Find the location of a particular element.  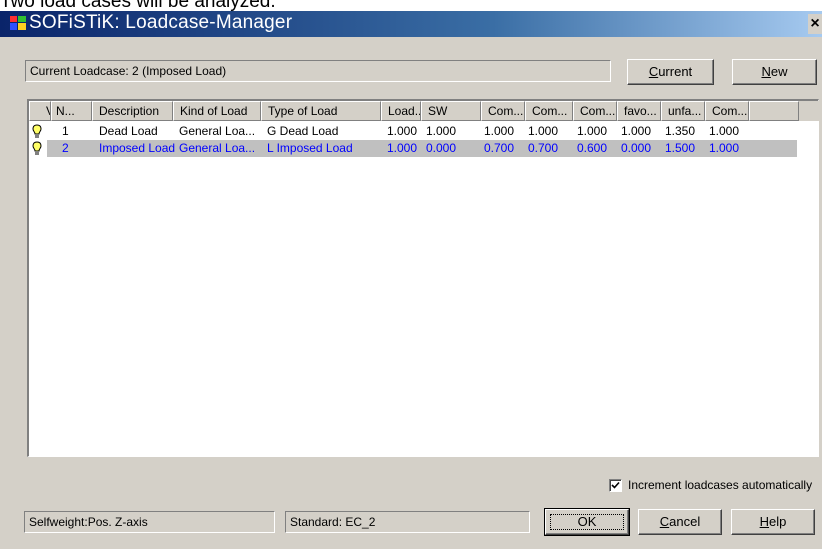

cell-number: 1 is located at coordinates (65, 131).